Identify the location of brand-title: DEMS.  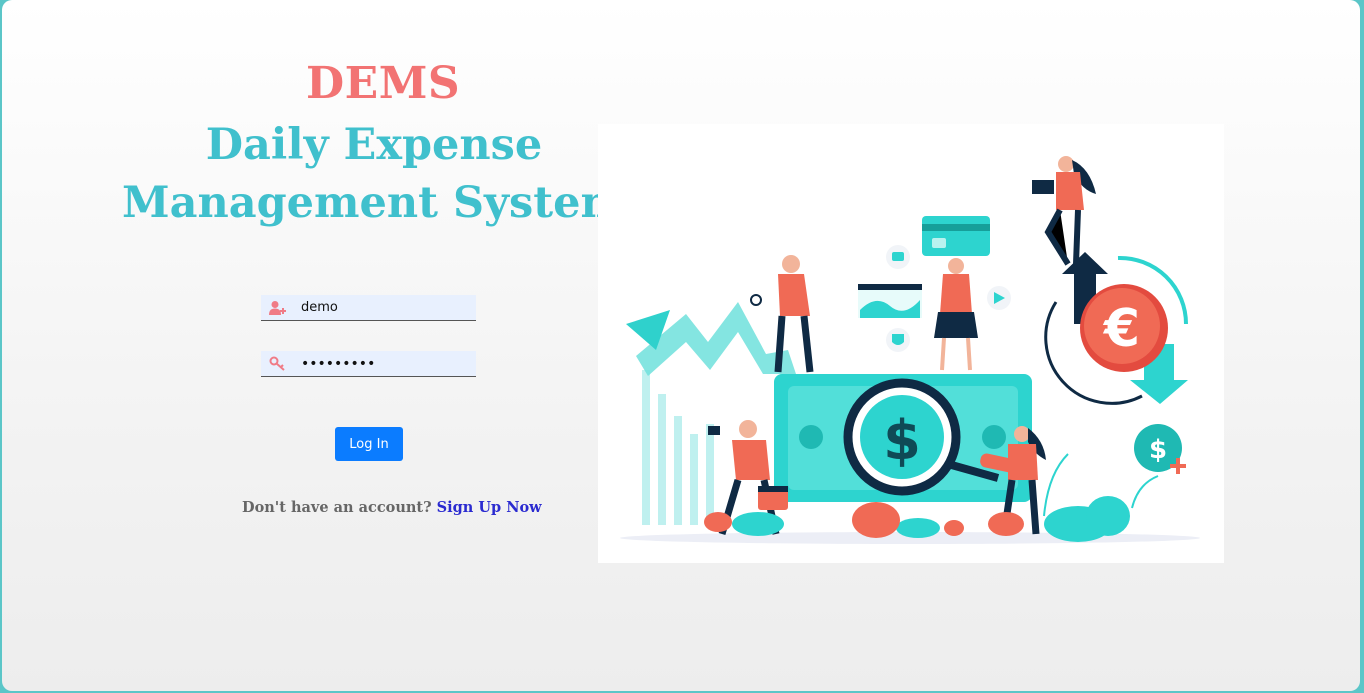
(383, 83).